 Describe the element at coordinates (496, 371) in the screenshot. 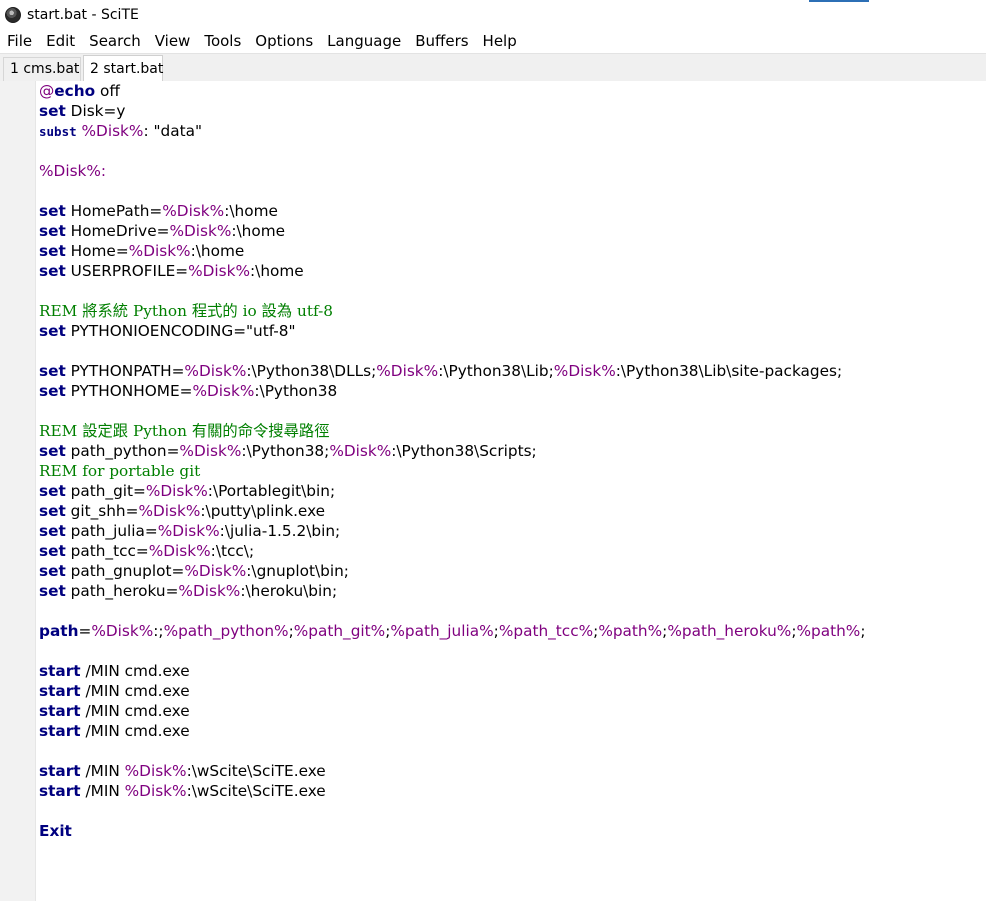

I see `text-token: :\Python38\Lib;` at that location.